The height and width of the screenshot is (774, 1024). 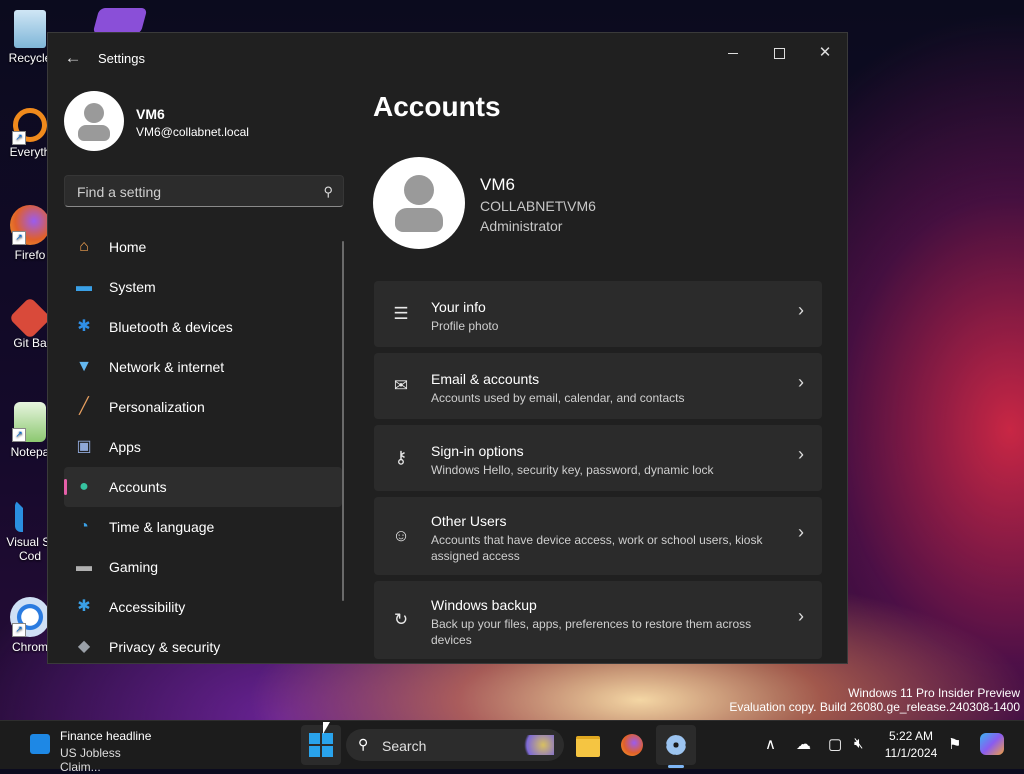 What do you see at coordinates (803, 744) in the screenshot?
I see `cloud-offline-icon: ☁` at bounding box center [803, 744].